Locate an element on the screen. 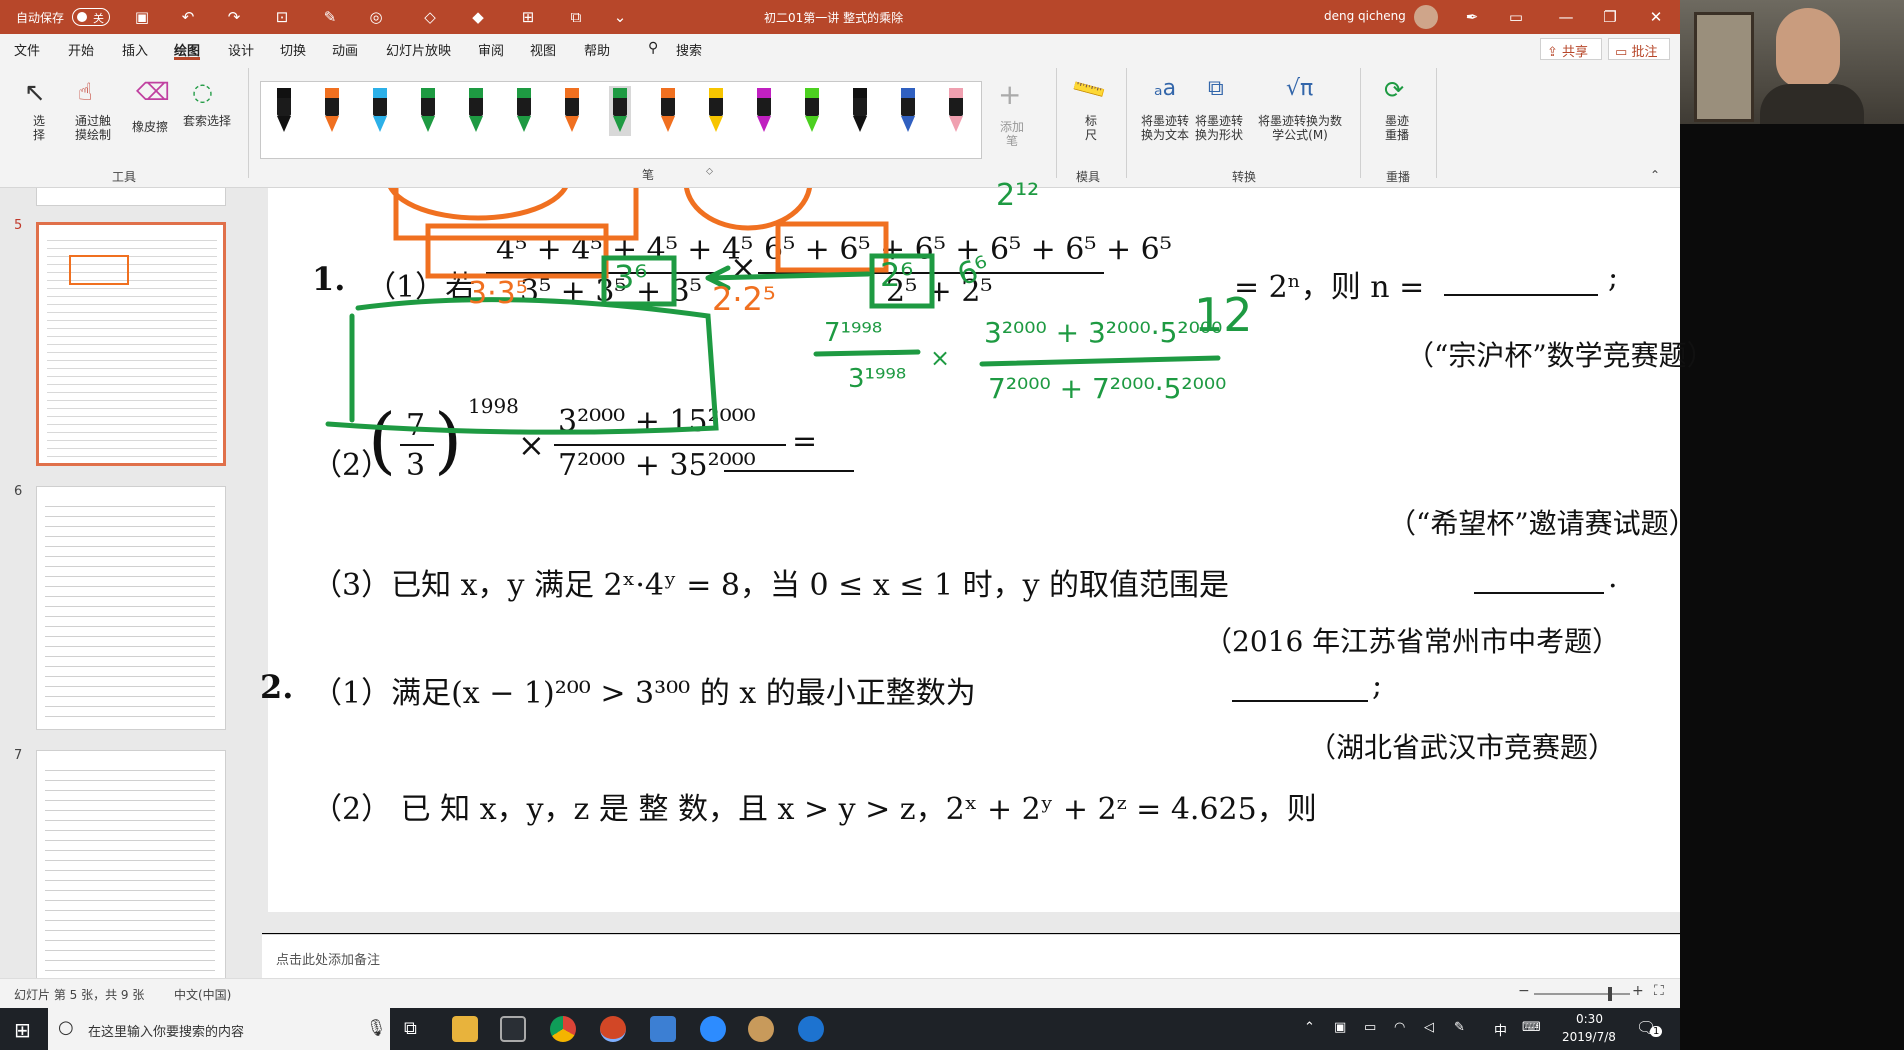  add-pen-label: 添加 笔 is located at coordinates (1012, 134).